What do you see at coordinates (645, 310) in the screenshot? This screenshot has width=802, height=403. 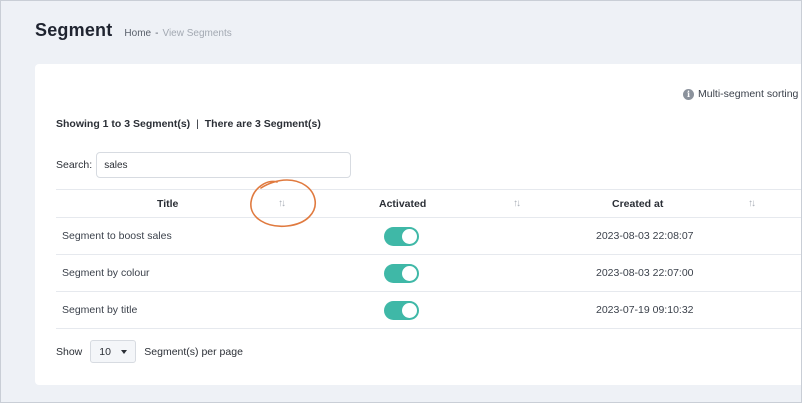 I see `created-at: 2023-07-19 09:10:32` at bounding box center [645, 310].